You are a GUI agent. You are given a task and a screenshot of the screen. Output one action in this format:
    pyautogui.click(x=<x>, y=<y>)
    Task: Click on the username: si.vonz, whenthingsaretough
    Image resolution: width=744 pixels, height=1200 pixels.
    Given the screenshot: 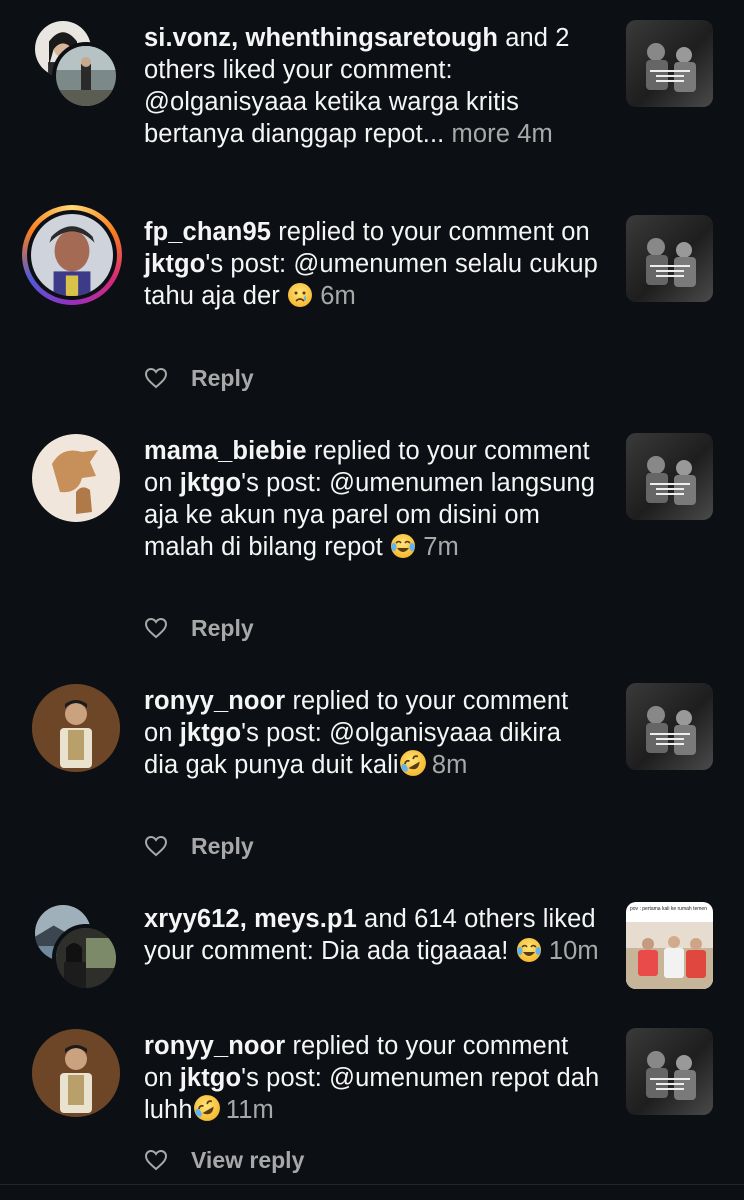 What is the action you would take?
    pyautogui.click(x=321, y=38)
    